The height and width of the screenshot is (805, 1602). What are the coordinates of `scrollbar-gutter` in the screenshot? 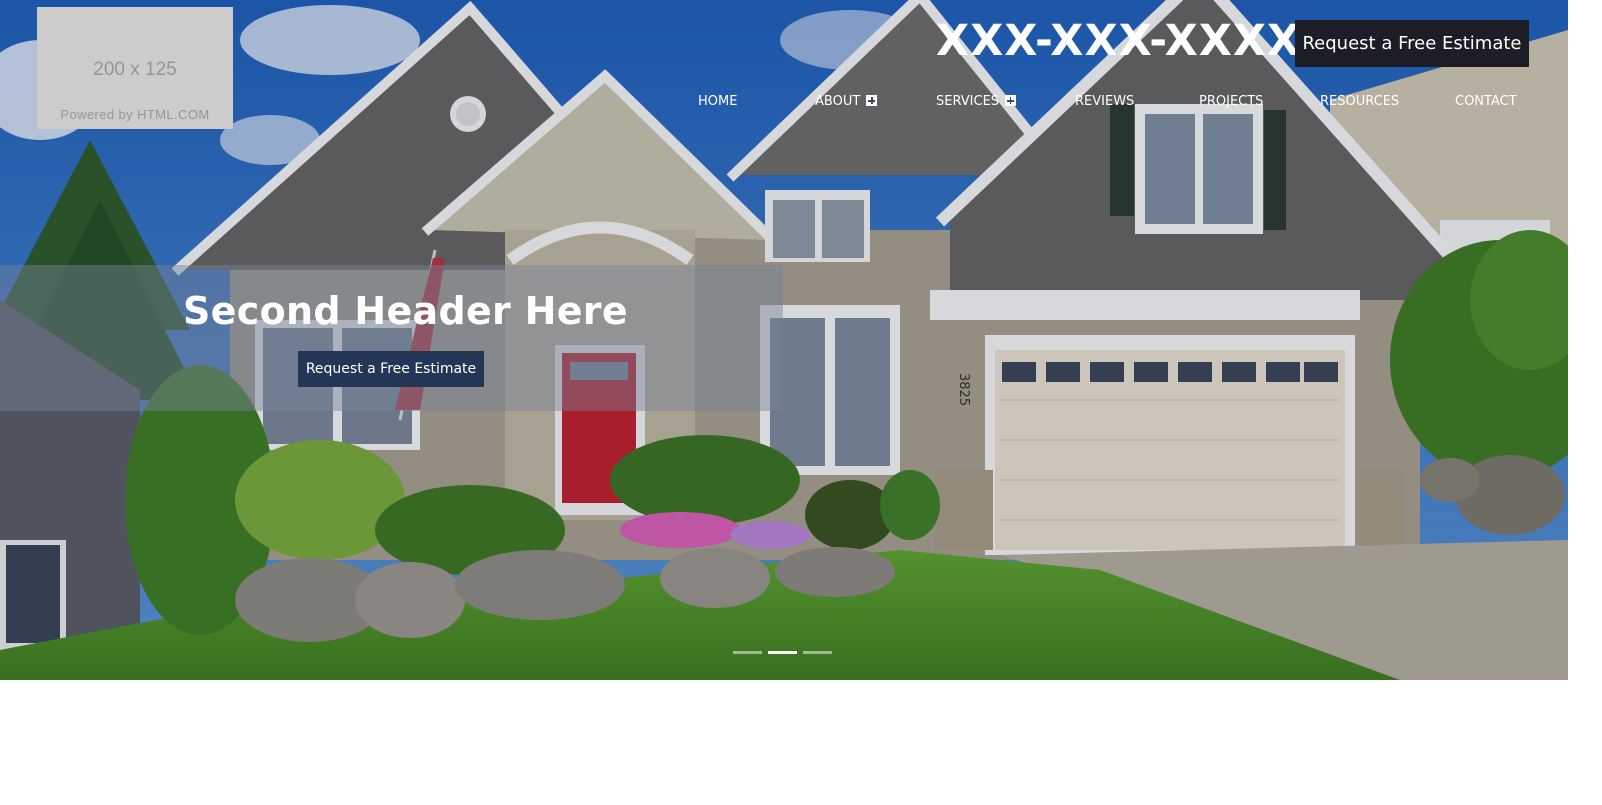 It's located at (1585, 402).